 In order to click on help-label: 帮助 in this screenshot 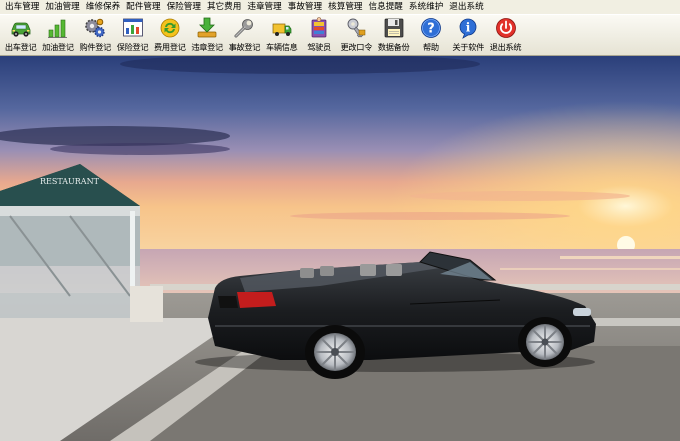, I will do `click(431, 47)`.